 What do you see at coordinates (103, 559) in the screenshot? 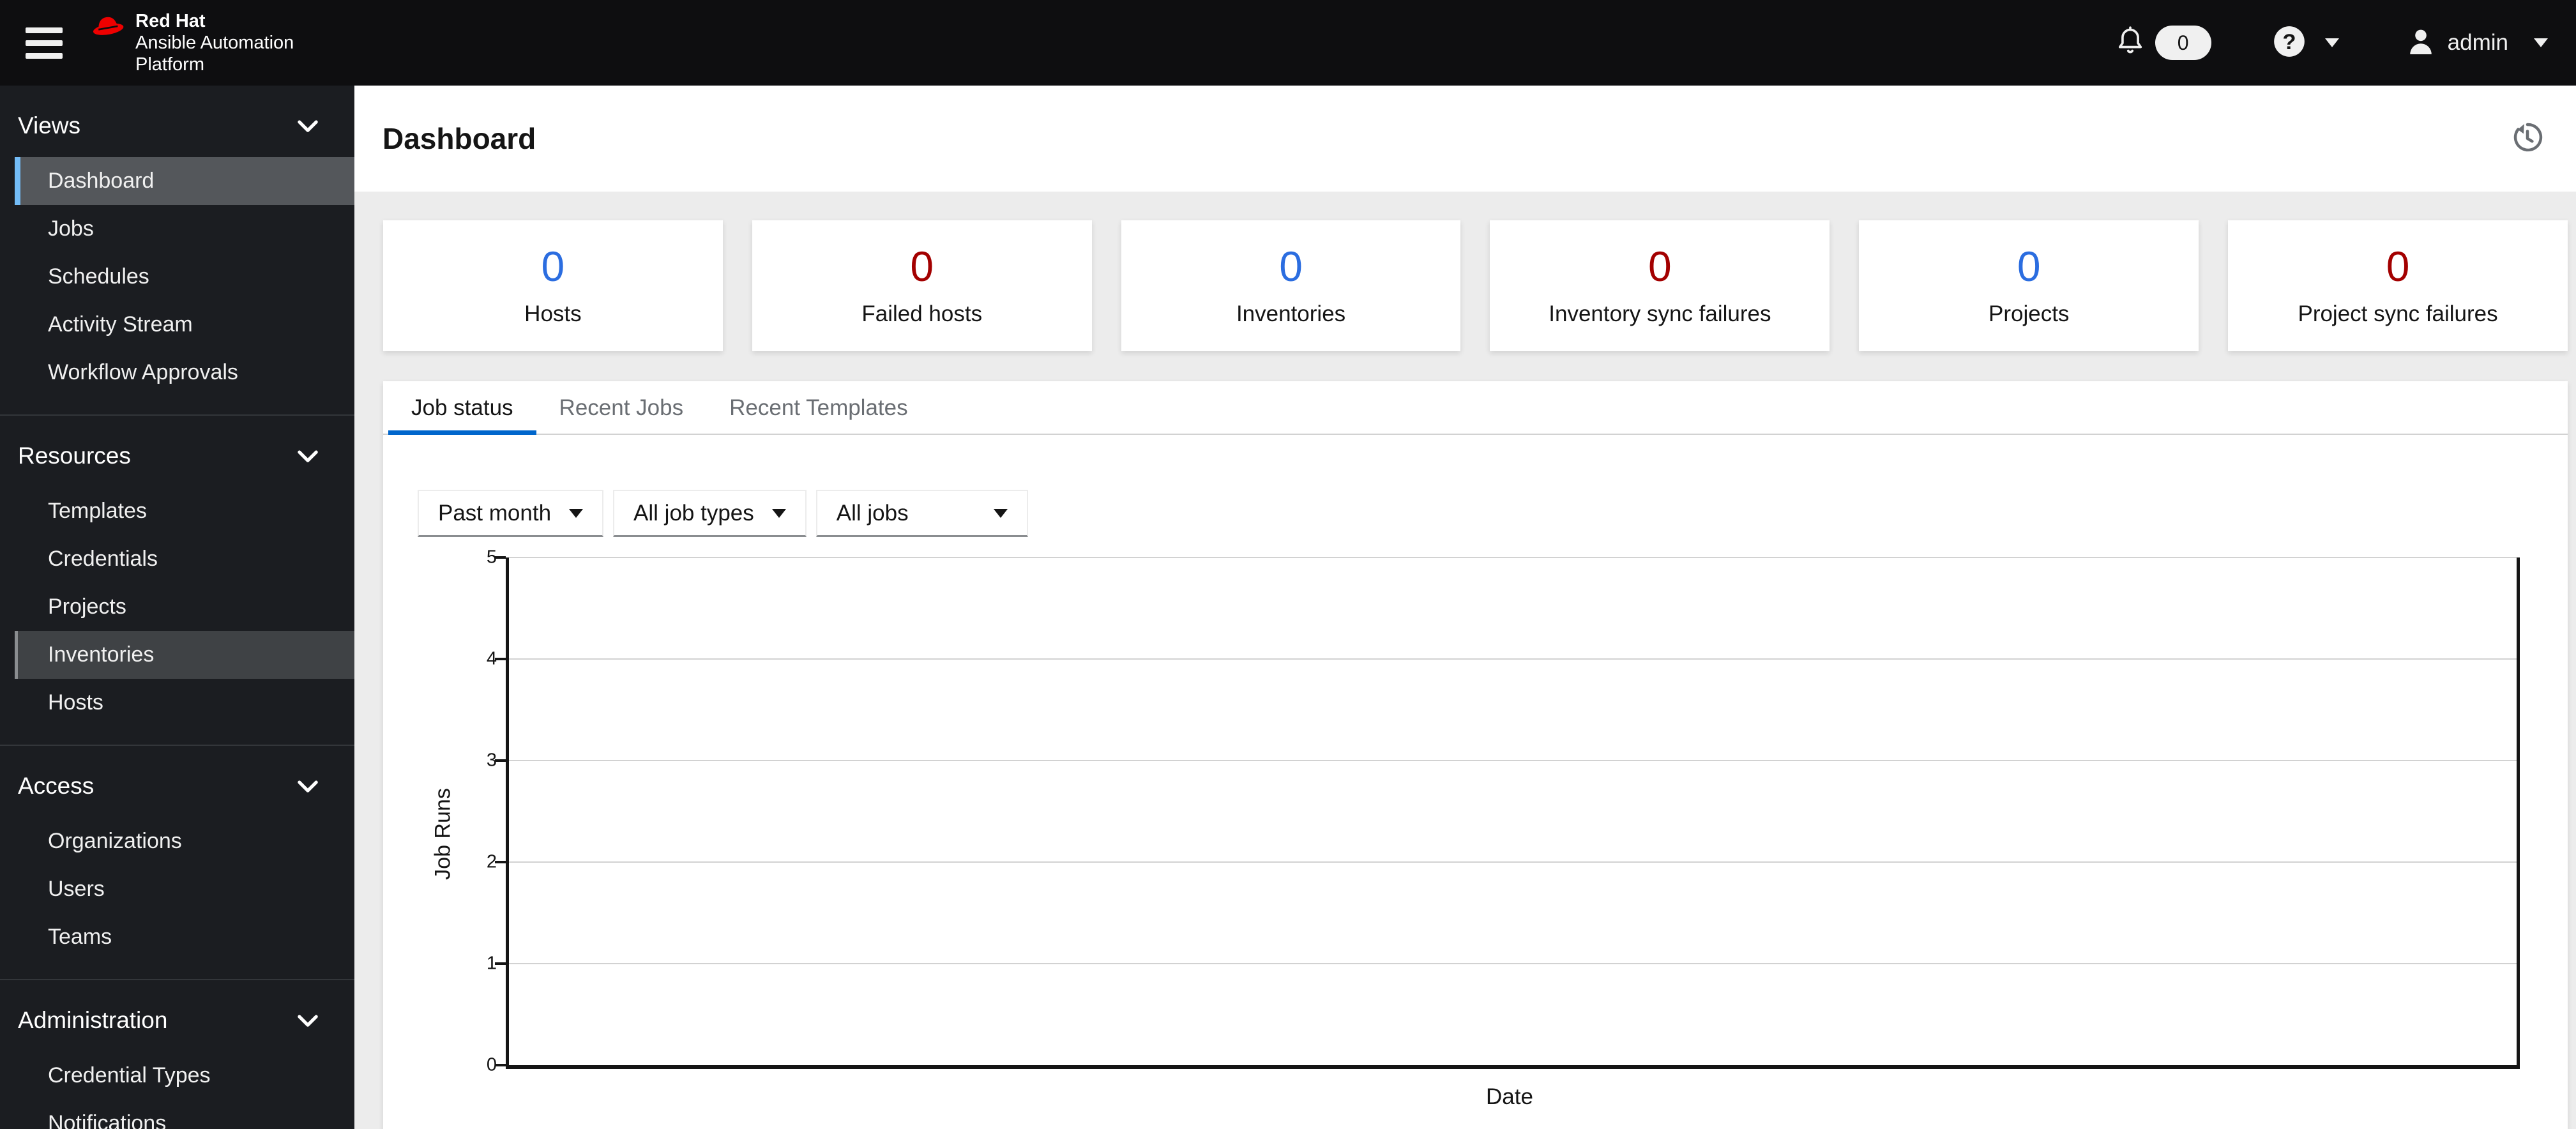
I see `nav-item-label: Credentials` at bounding box center [103, 559].